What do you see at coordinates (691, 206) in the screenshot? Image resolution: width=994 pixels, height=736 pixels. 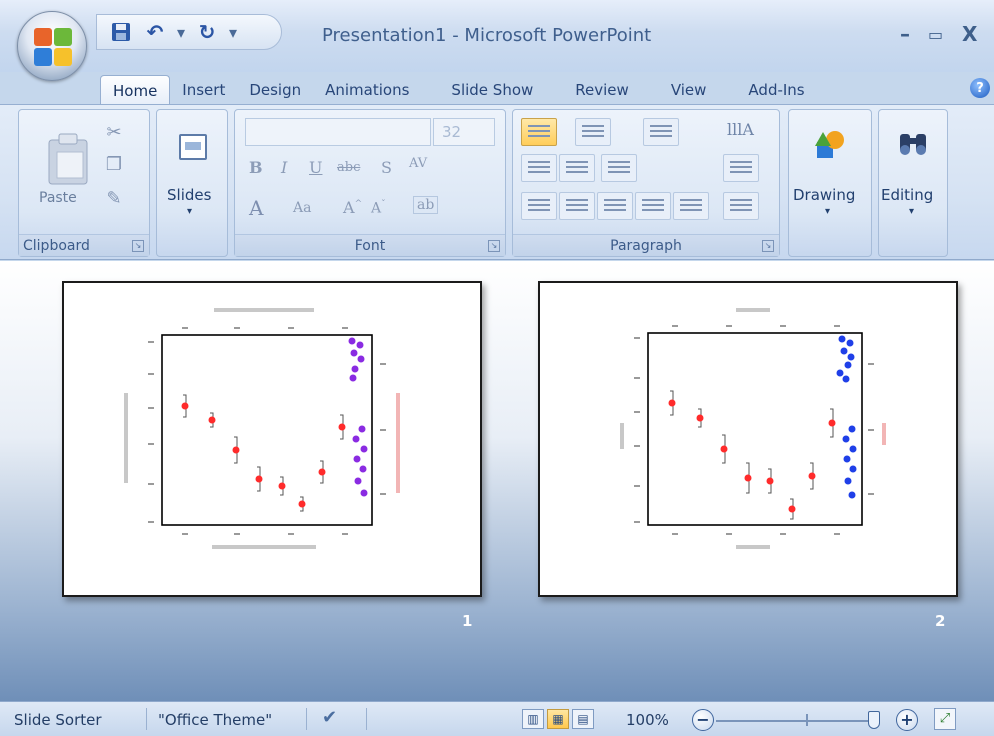 I see `distributed-icon` at bounding box center [691, 206].